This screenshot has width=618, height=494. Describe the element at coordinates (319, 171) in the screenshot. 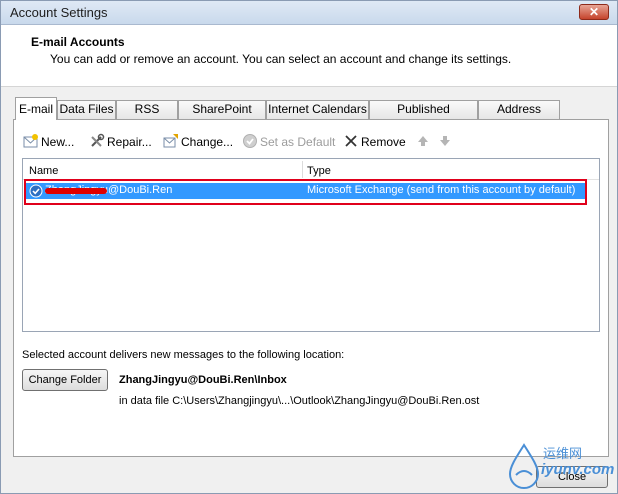

I see `column-header-type: Type` at that location.